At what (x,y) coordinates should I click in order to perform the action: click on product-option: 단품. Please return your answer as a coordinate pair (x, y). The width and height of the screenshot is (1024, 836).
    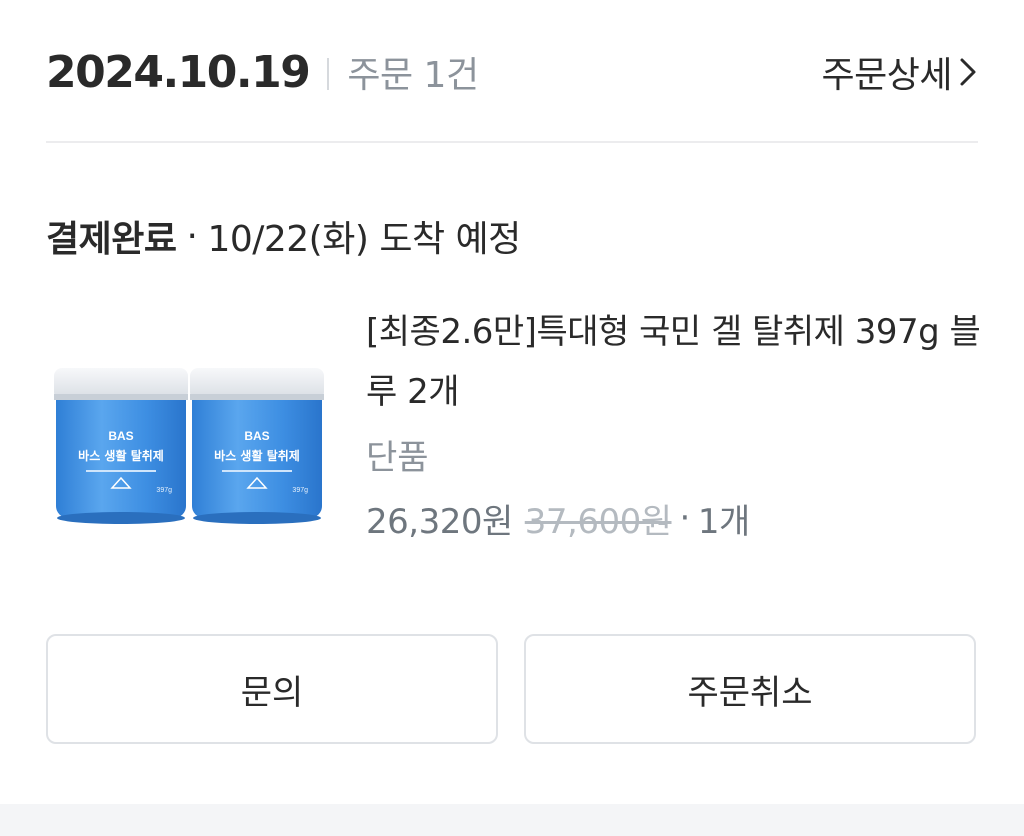
    Looking at the image, I should click on (397, 458).